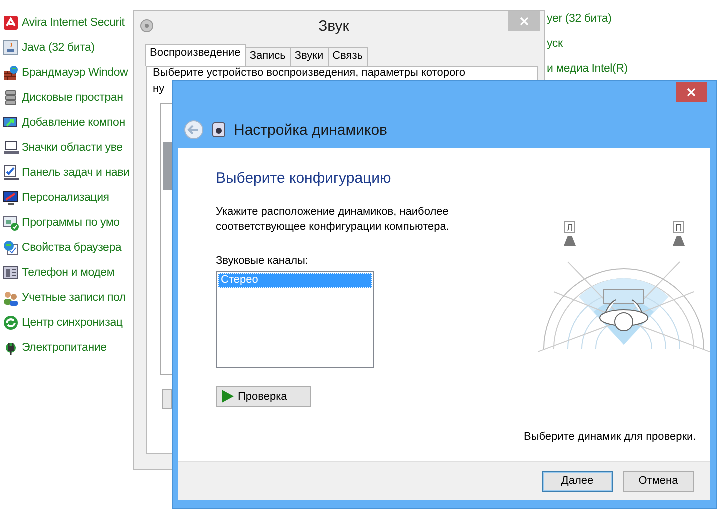  I want to click on window-title: Звук, so click(334, 26).